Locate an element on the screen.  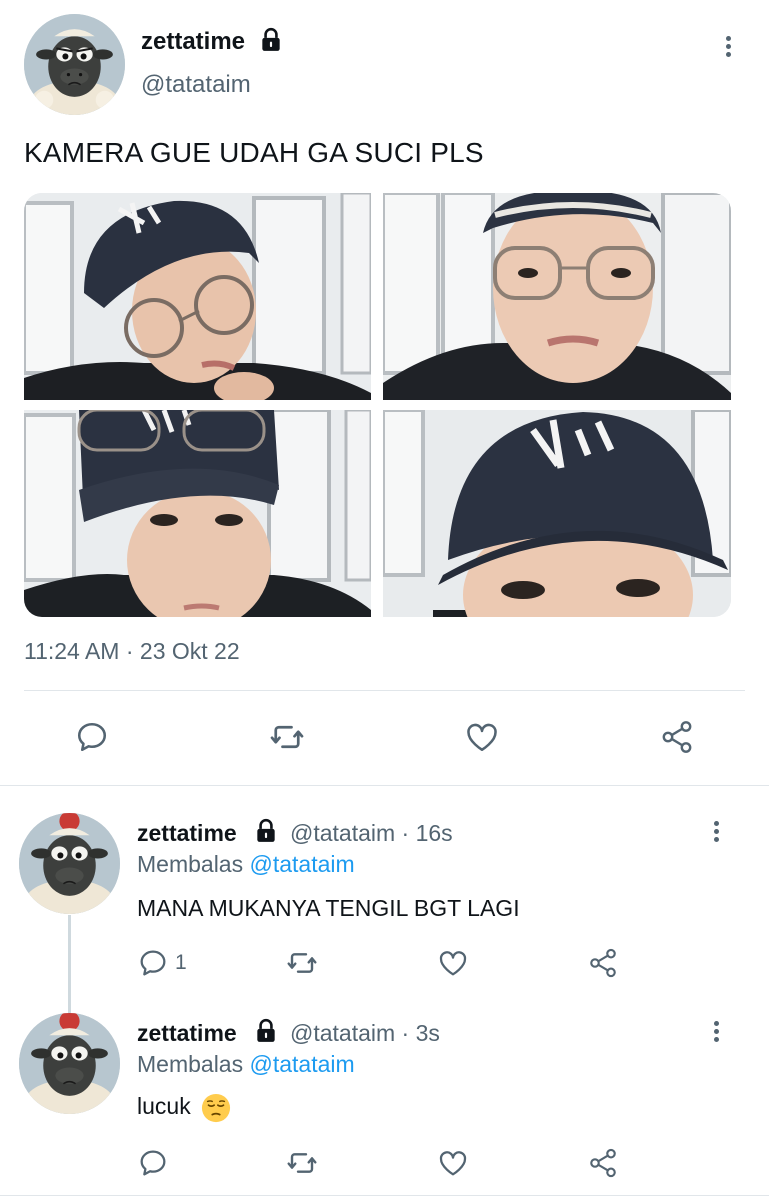
pensive-face-emoji is located at coordinates (216, 1108).